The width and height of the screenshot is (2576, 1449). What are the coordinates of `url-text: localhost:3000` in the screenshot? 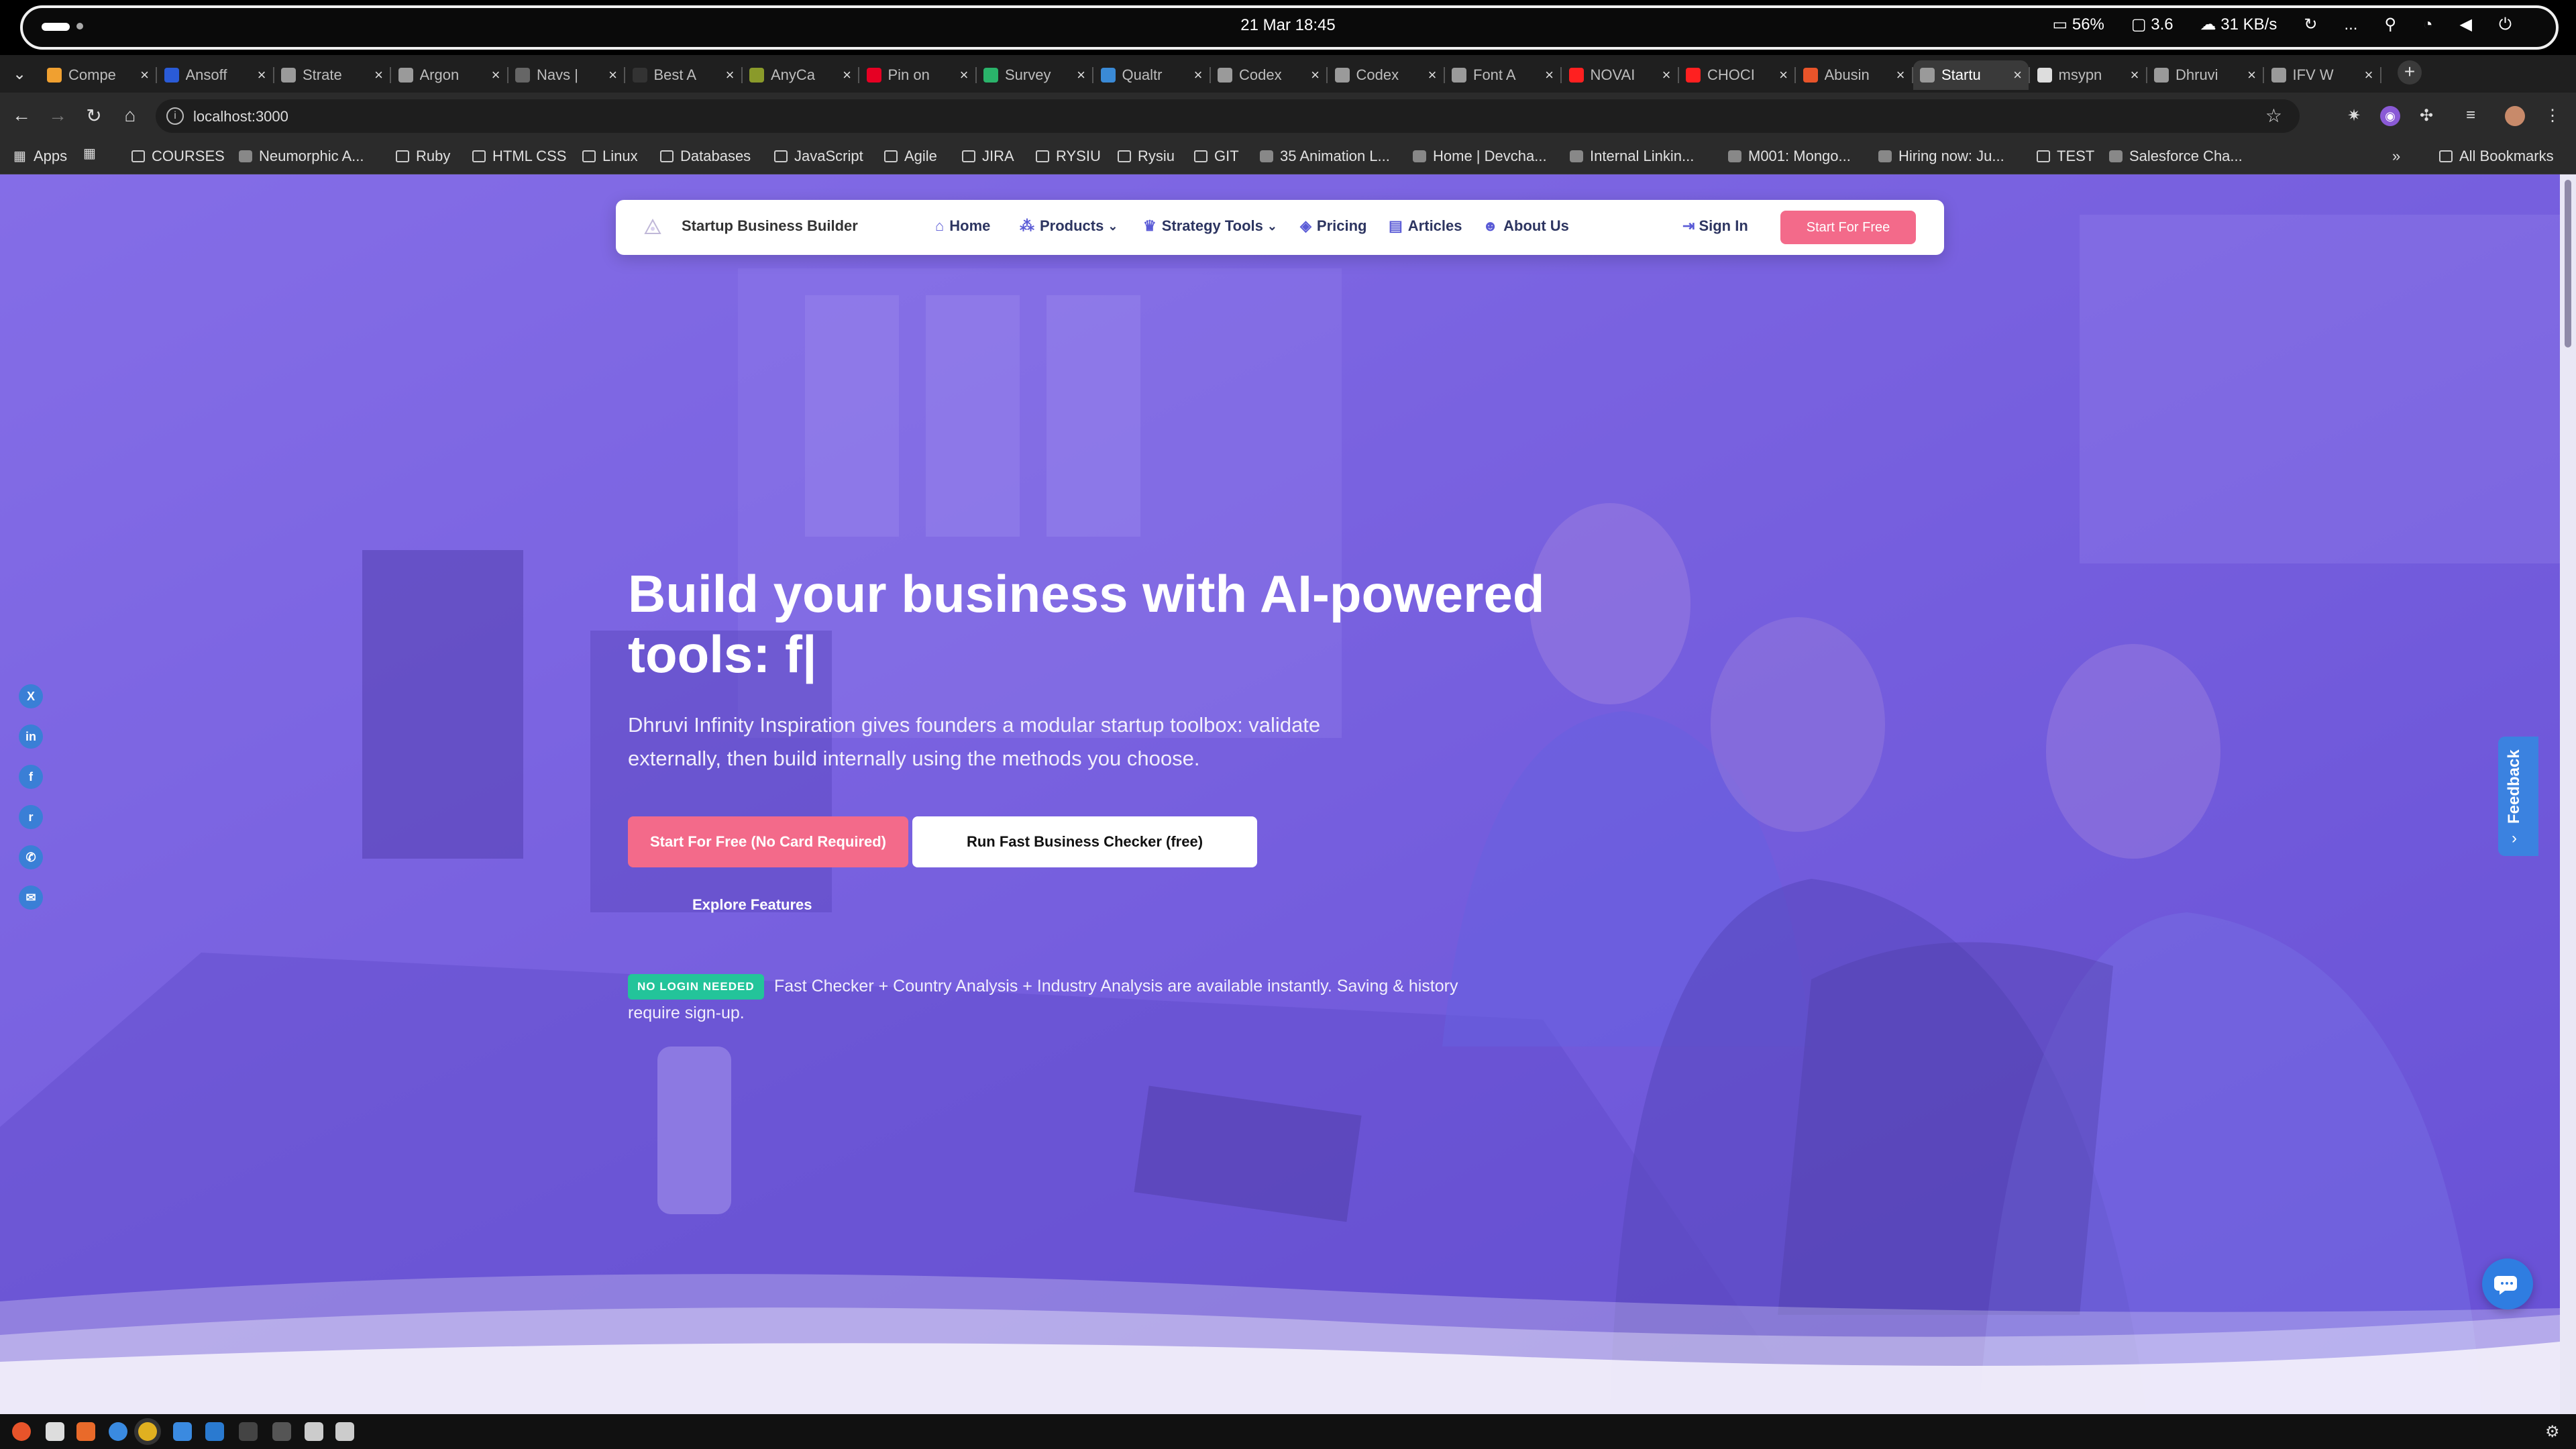 It's located at (240, 116).